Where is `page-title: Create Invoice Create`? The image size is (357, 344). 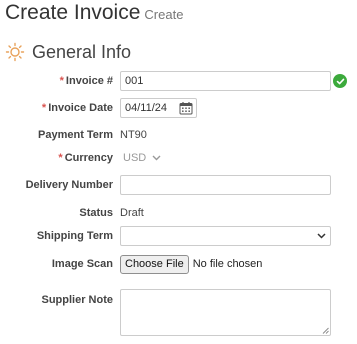 page-title: Create Invoice Create is located at coordinates (94, 13).